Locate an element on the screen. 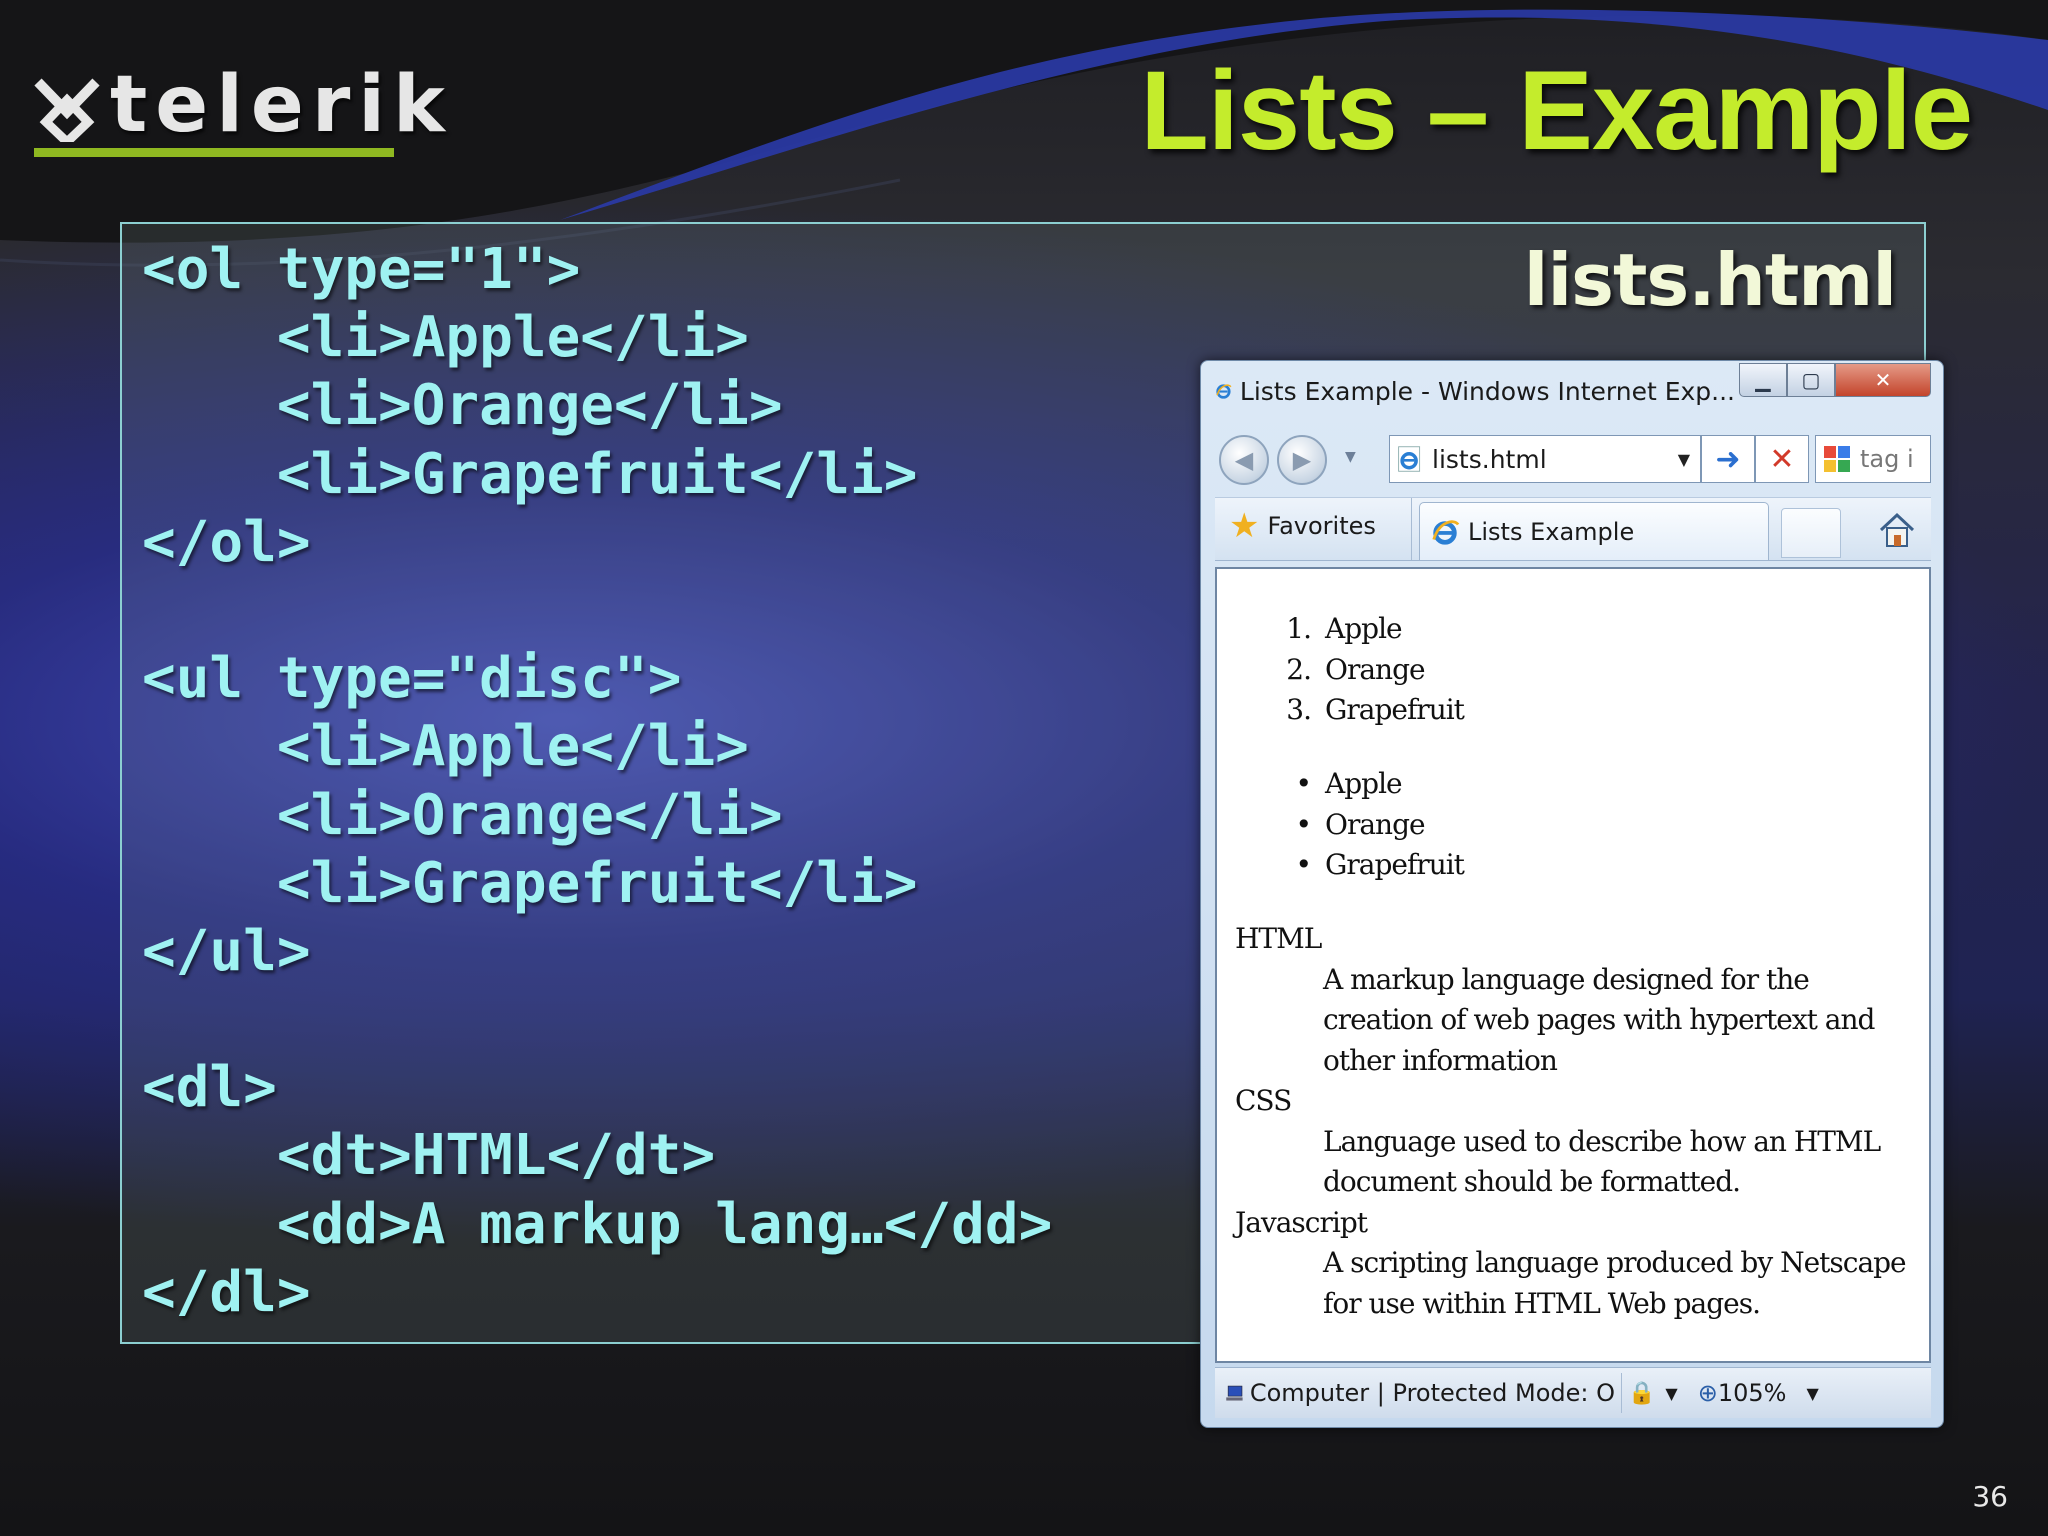  tab-ie-icon is located at coordinates (1446, 532).